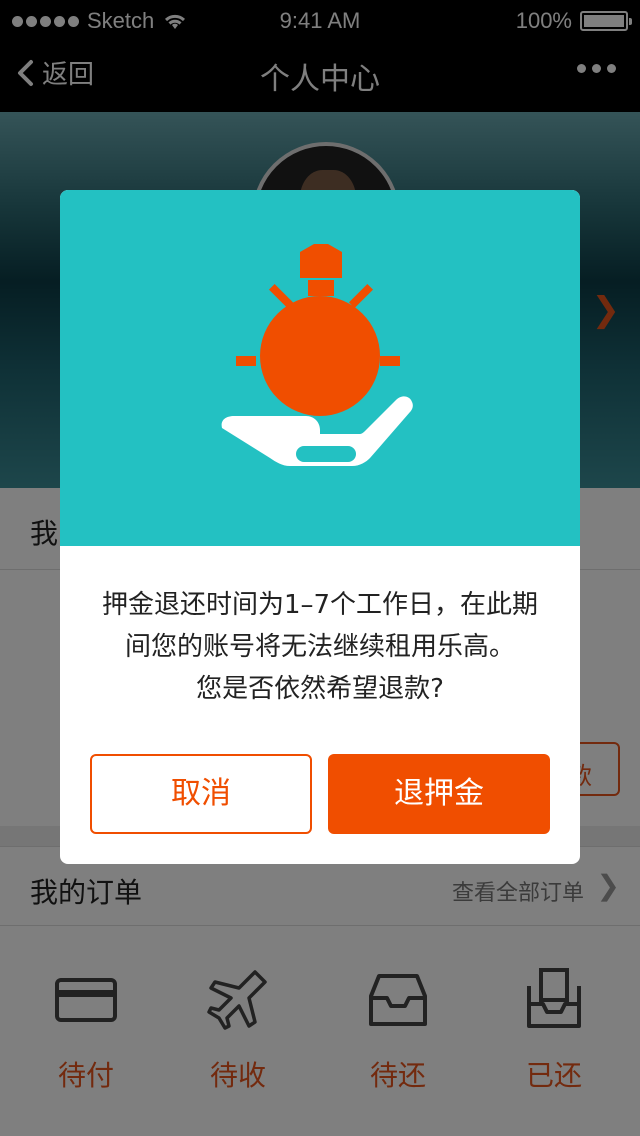  Describe the element at coordinates (201, 794) in the screenshot. I see `cancel-button: 取消` at that location.